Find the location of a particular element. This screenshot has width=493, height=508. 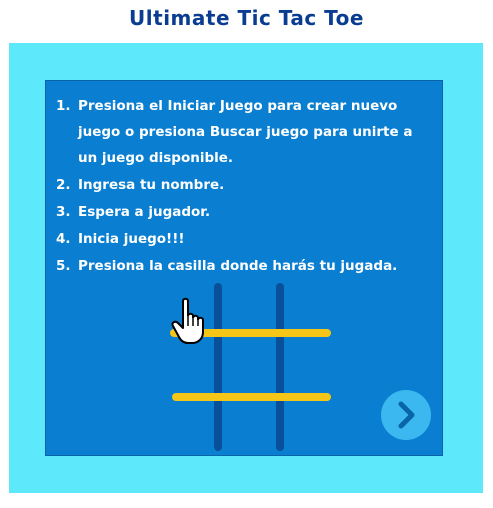

page-title: Ultimate Tic Tac Toe is located at coordinates (246, 18).